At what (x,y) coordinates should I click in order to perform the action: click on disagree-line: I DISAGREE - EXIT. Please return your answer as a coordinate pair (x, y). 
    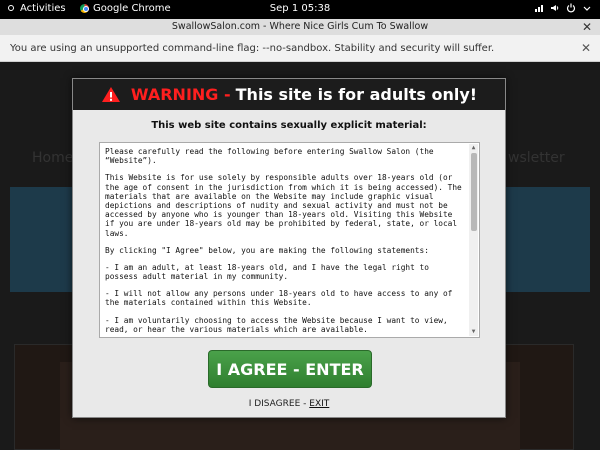
    Looking at the image, I should click on (289, 404).